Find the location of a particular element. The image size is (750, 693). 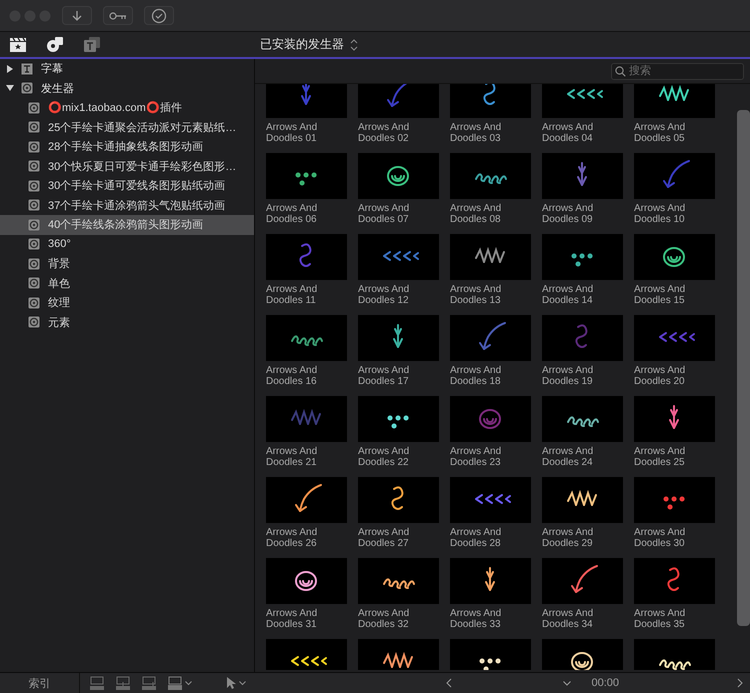

clip-label: Arrows And Doodles 25 is located at coordinates (660, 457).